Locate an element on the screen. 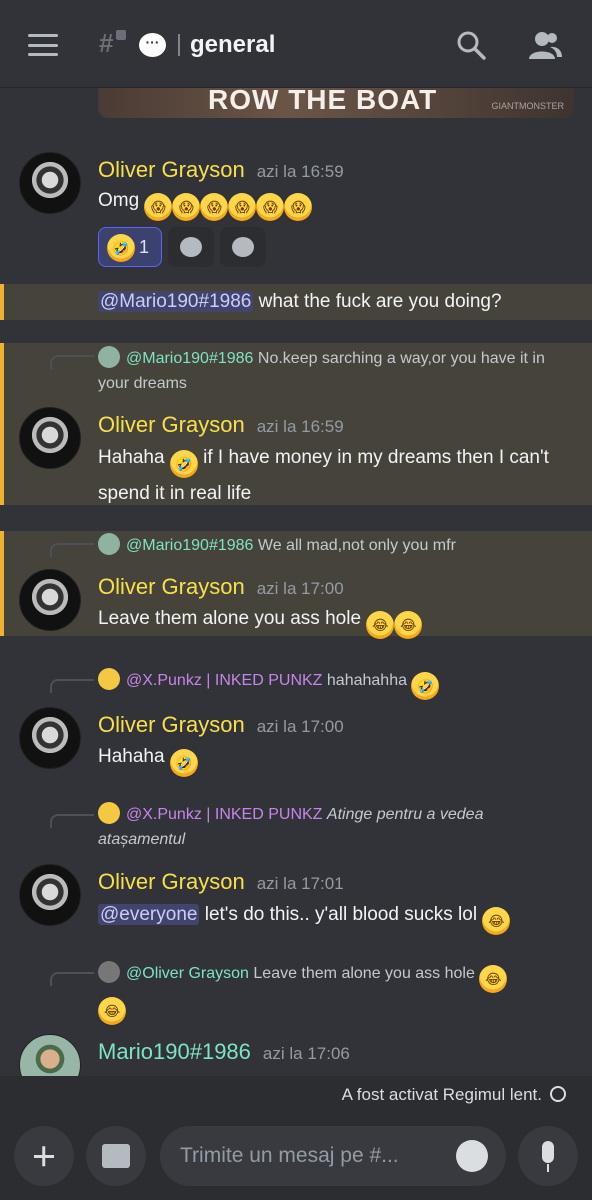  members-icon is located at coordinates (545, 45).